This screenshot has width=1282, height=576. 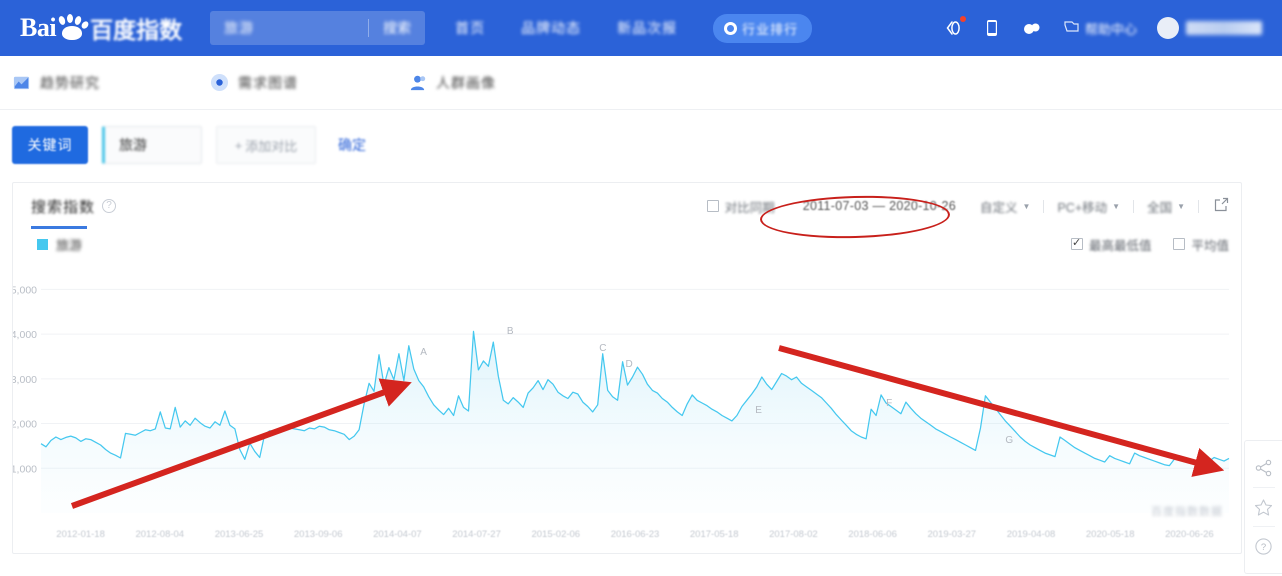 I want to click on mobile-icon, so click(x=992, y=28).